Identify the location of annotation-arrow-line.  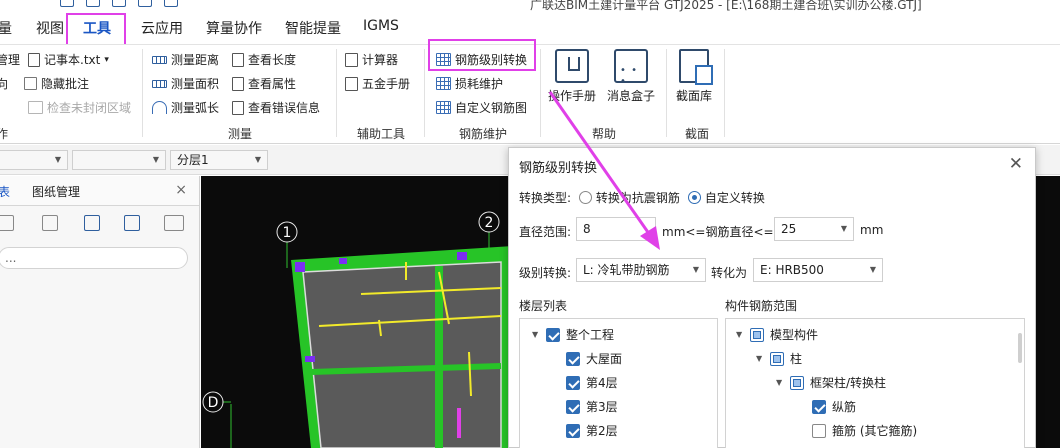
(601, 165).